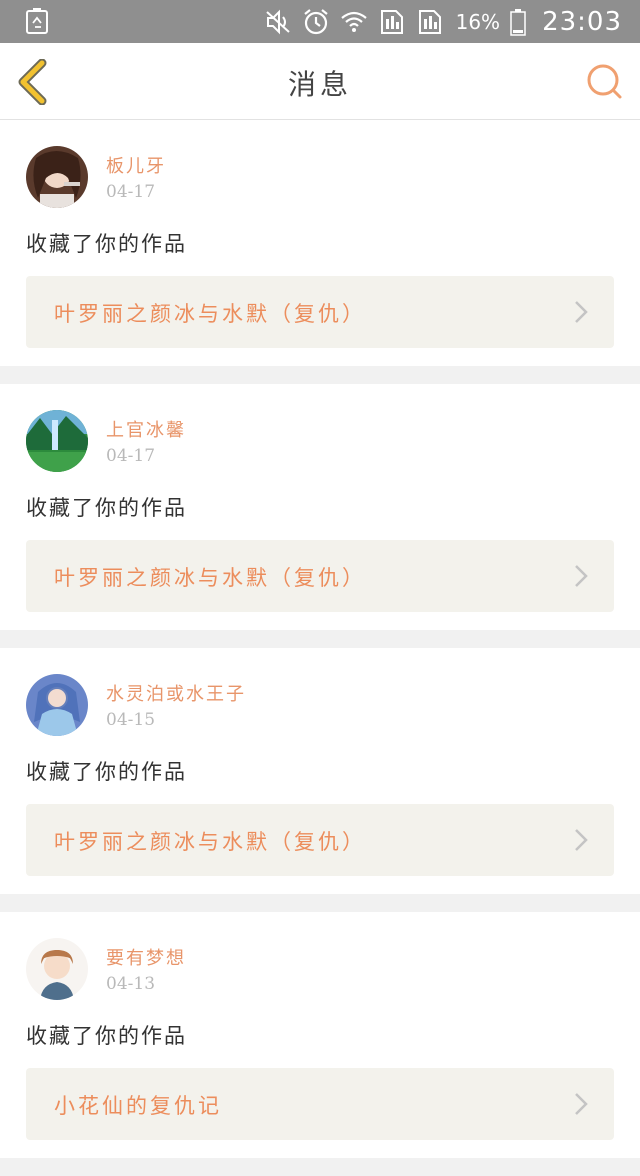 The height and width of the screenshot is (1176, 640). What do you see at coordinates (146, 429) in the screenshot?
I see `username: 上官冰馨` at bounding box center [146, 429].